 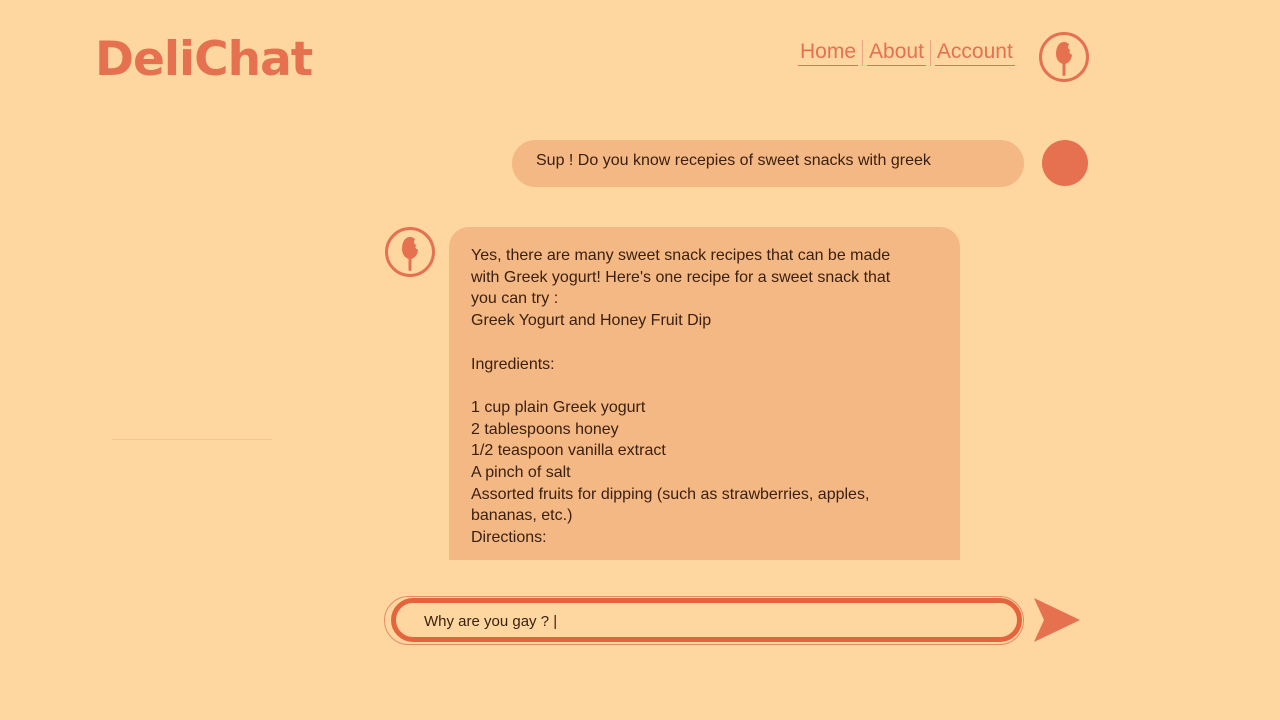 I want to click on bot-message-line: 1/2 teaspoon vanilla extract, so click(x=568, y=451).